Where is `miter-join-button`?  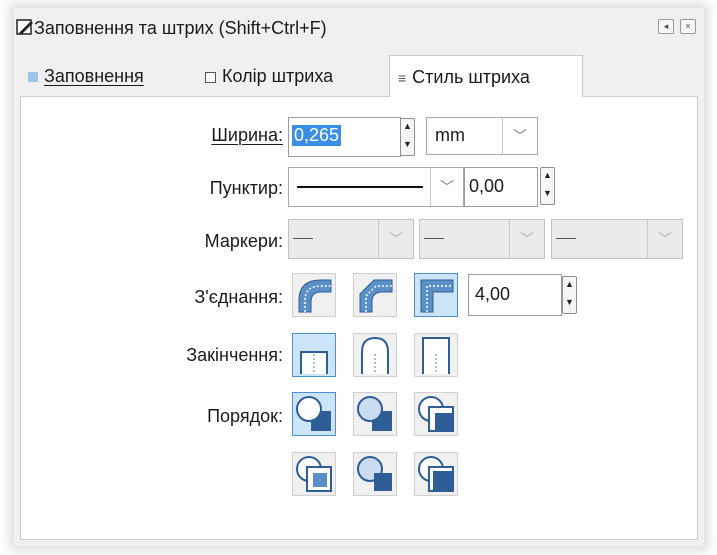
miter-join-button is located at coordinates (436, 295).